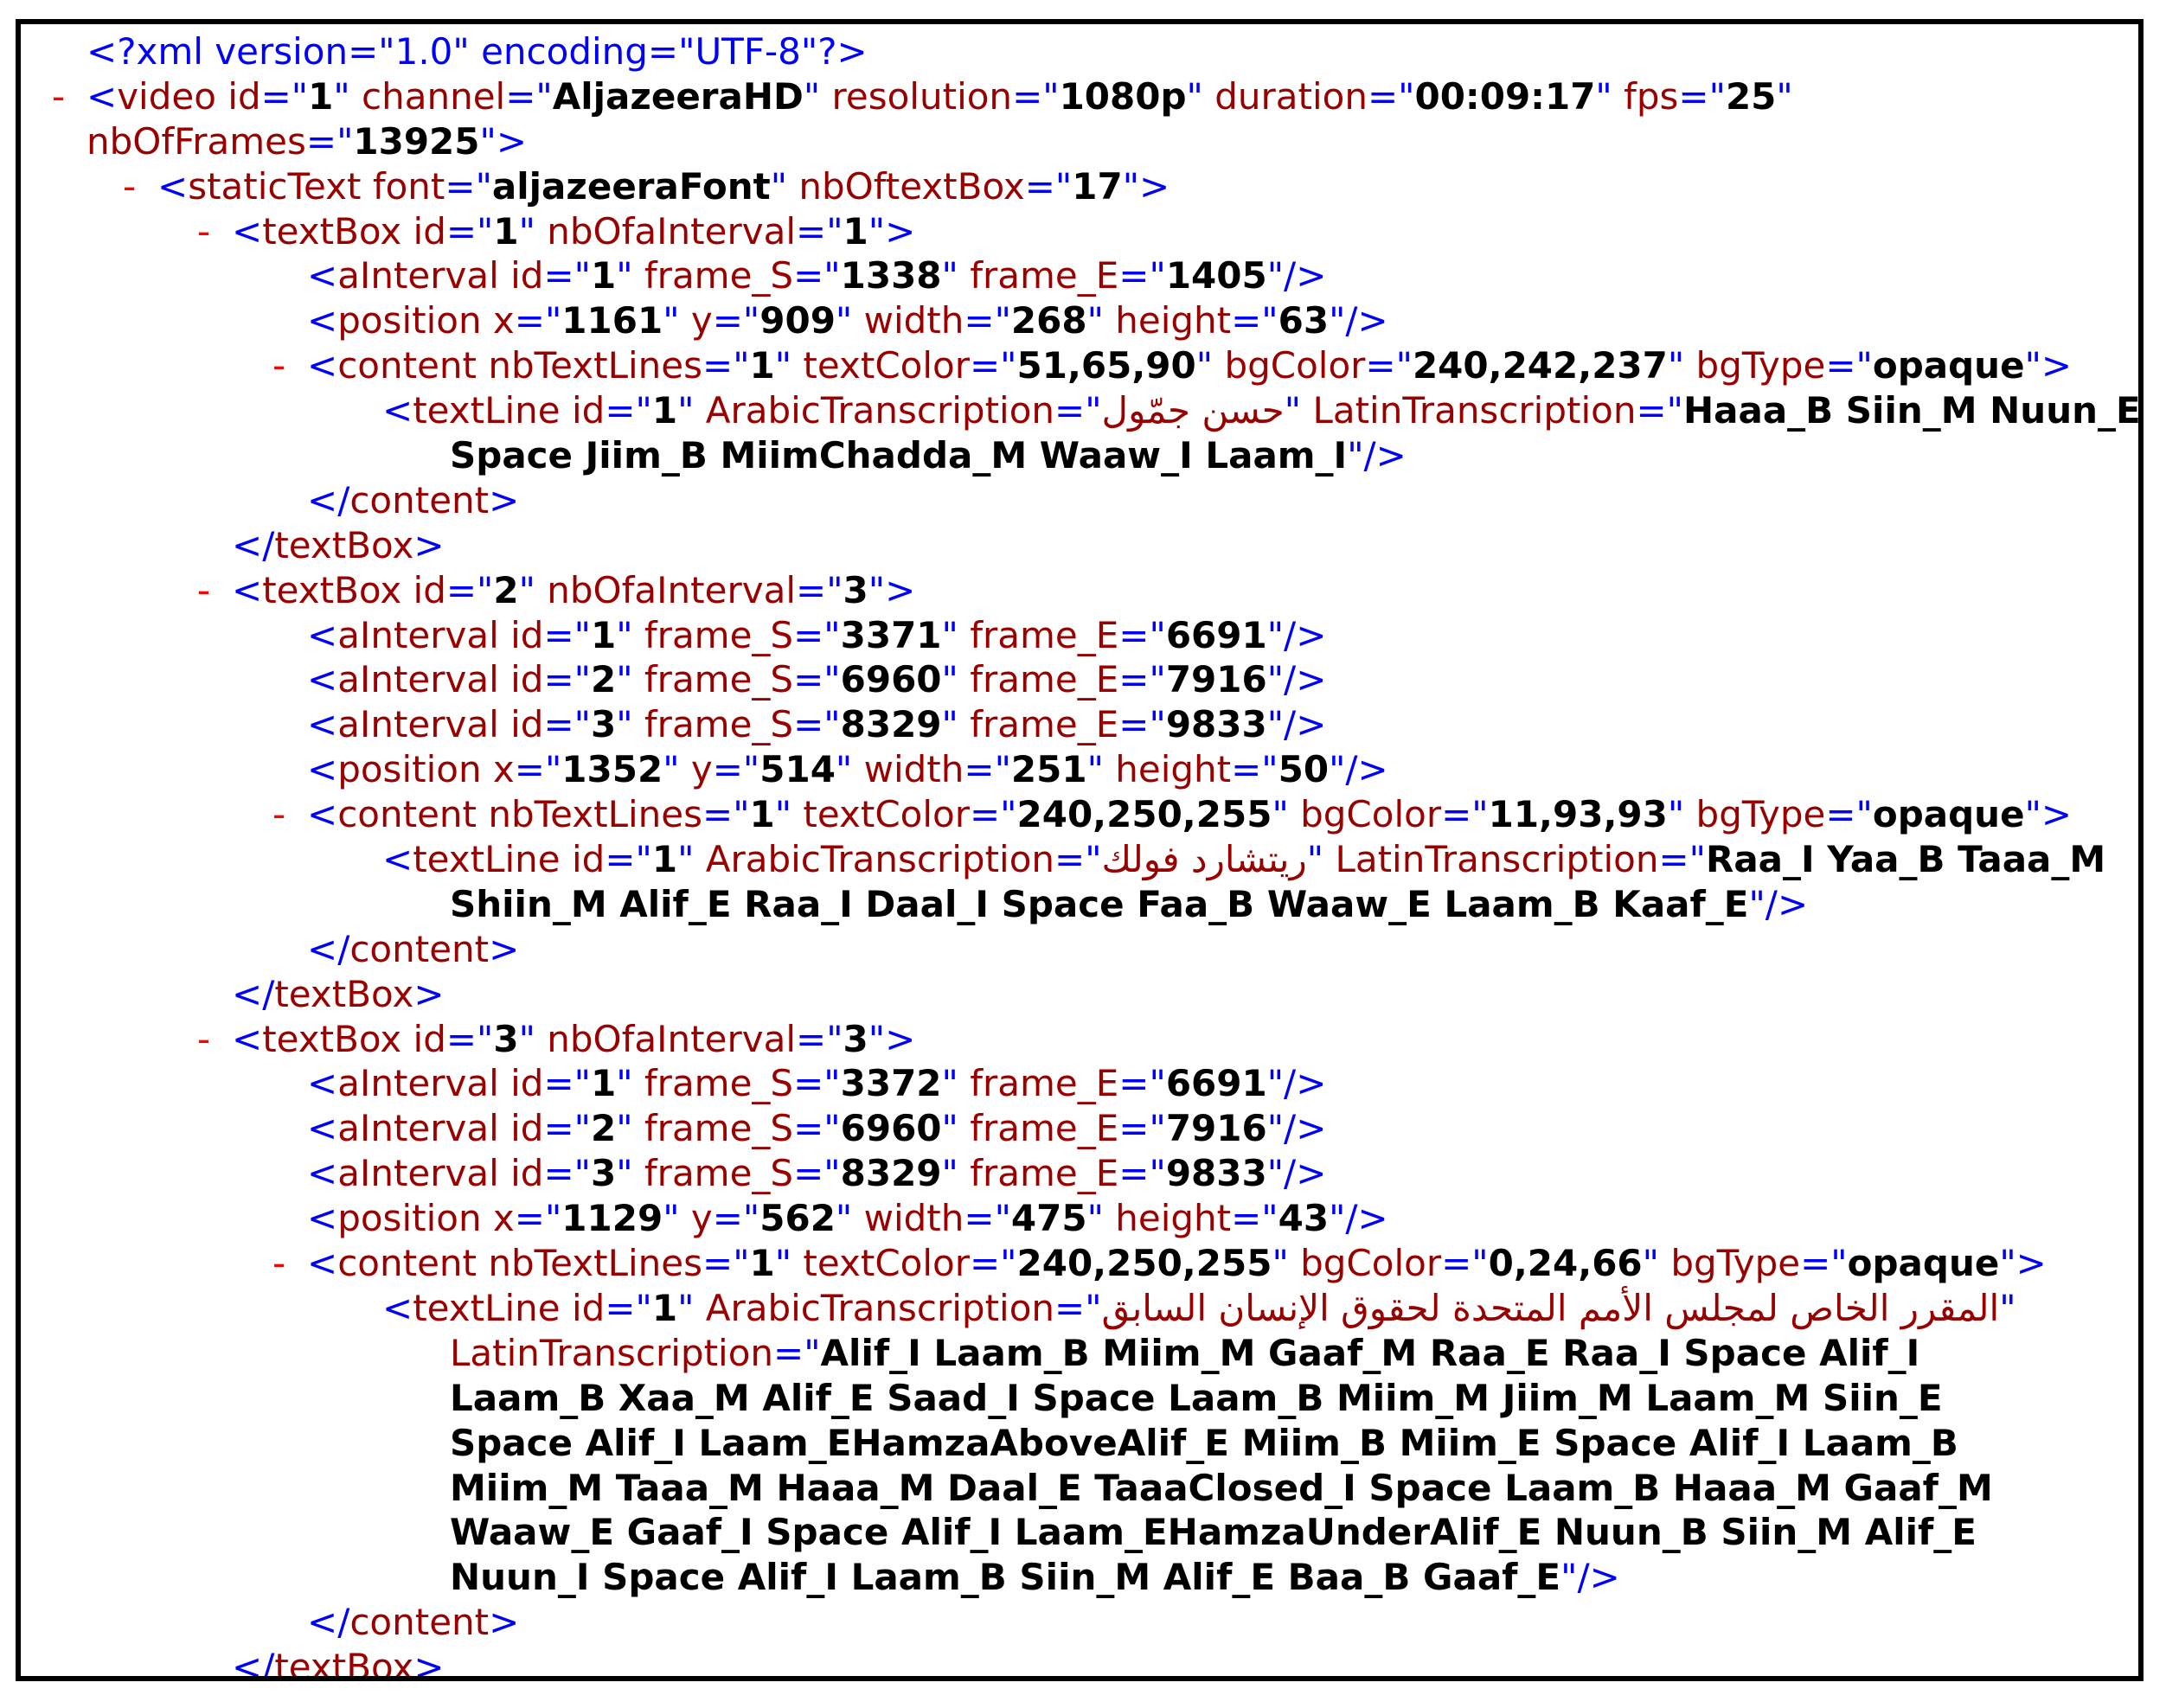 The height and width of the screenshot is (1708, 2166). Describe the element at coordinates (891, 275) in the screenshot. I see `xml-token: 1338` at that location.